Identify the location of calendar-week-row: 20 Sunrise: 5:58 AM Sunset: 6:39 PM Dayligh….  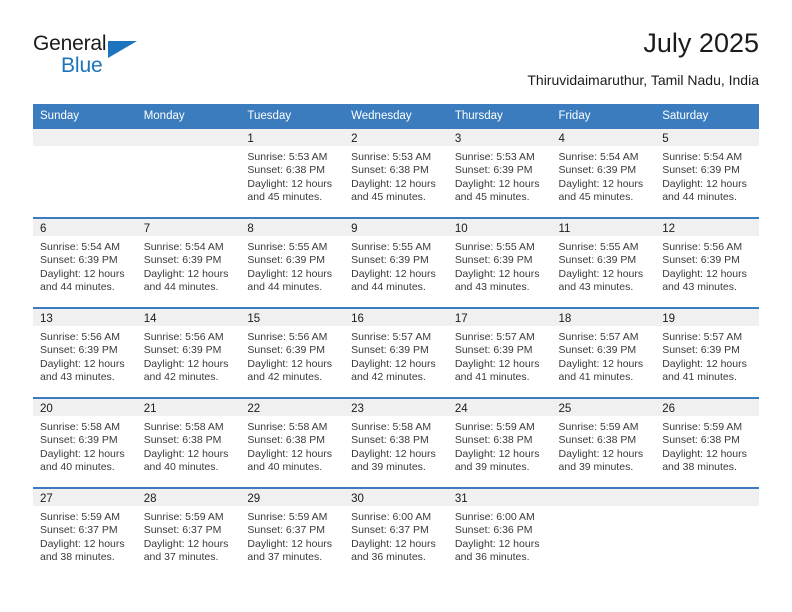
(396, 442).